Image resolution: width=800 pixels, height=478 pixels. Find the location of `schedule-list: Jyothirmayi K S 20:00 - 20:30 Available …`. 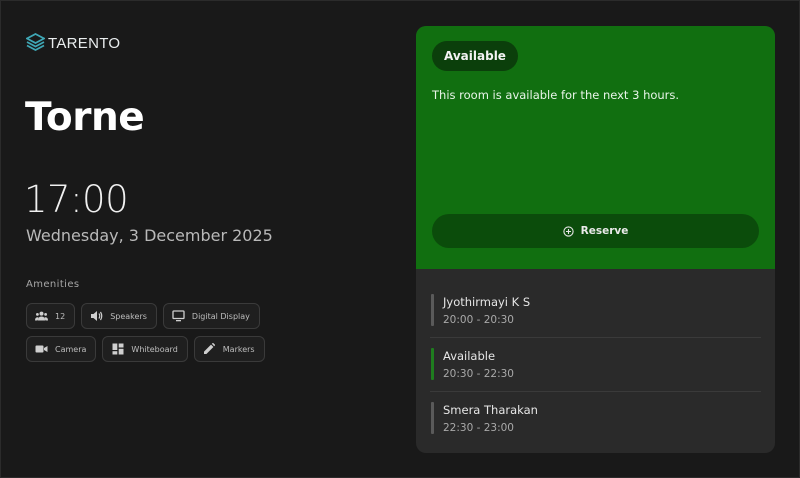

schedule-list: Jyothirmayi K S 20:00 - 20:30 Available … is located at coordinates (595, 365).